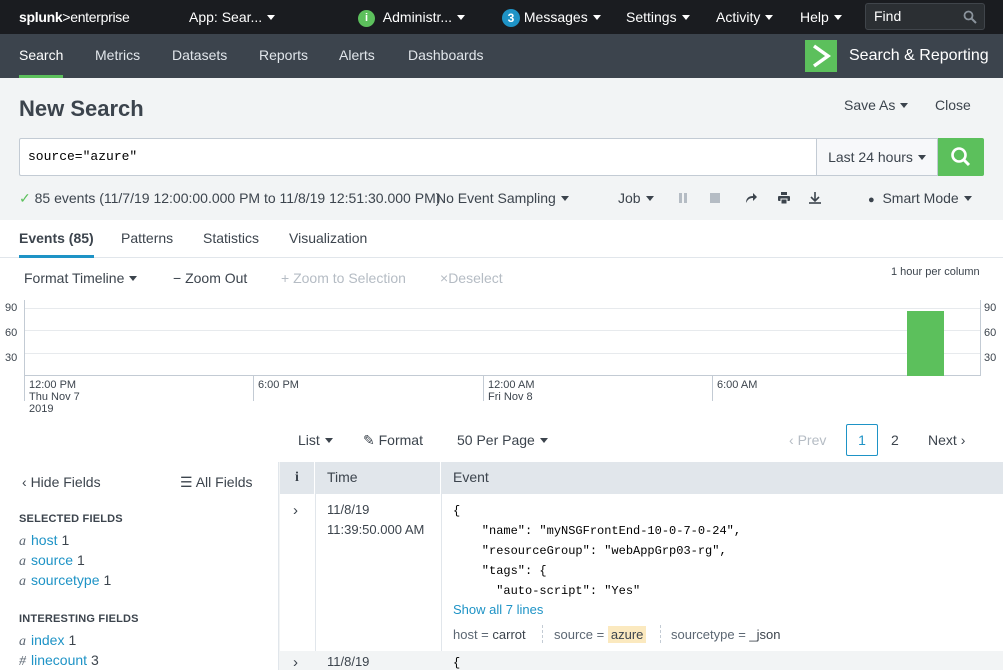 The height and width of the screenshot is (670, 1003). What do you see at coordinates (590, 551) in the screenshot?
I see `event-line: "resourceGroup": "webAppGrp03-rg",` at bounding box center [590, 551].